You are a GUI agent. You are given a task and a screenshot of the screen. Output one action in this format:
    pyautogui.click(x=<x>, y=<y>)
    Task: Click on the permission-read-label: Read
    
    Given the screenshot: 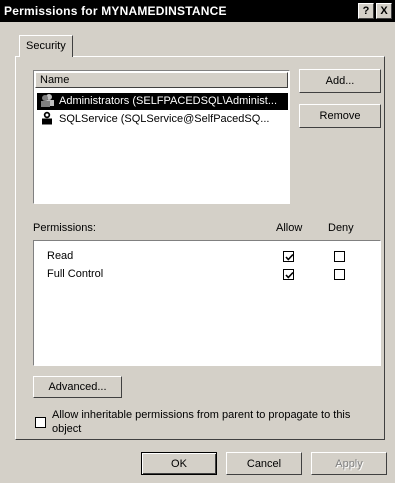 What is the action you would take?
    pyautogui.click(x=60, y=256)
    